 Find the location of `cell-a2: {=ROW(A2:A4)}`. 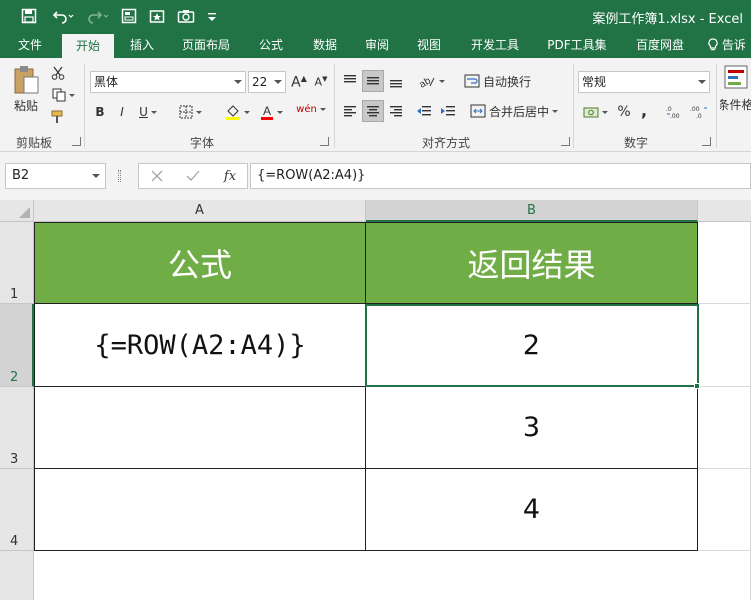

cell-a2: {=ROW(A2:A4)} is located at coordinates (200, 345).